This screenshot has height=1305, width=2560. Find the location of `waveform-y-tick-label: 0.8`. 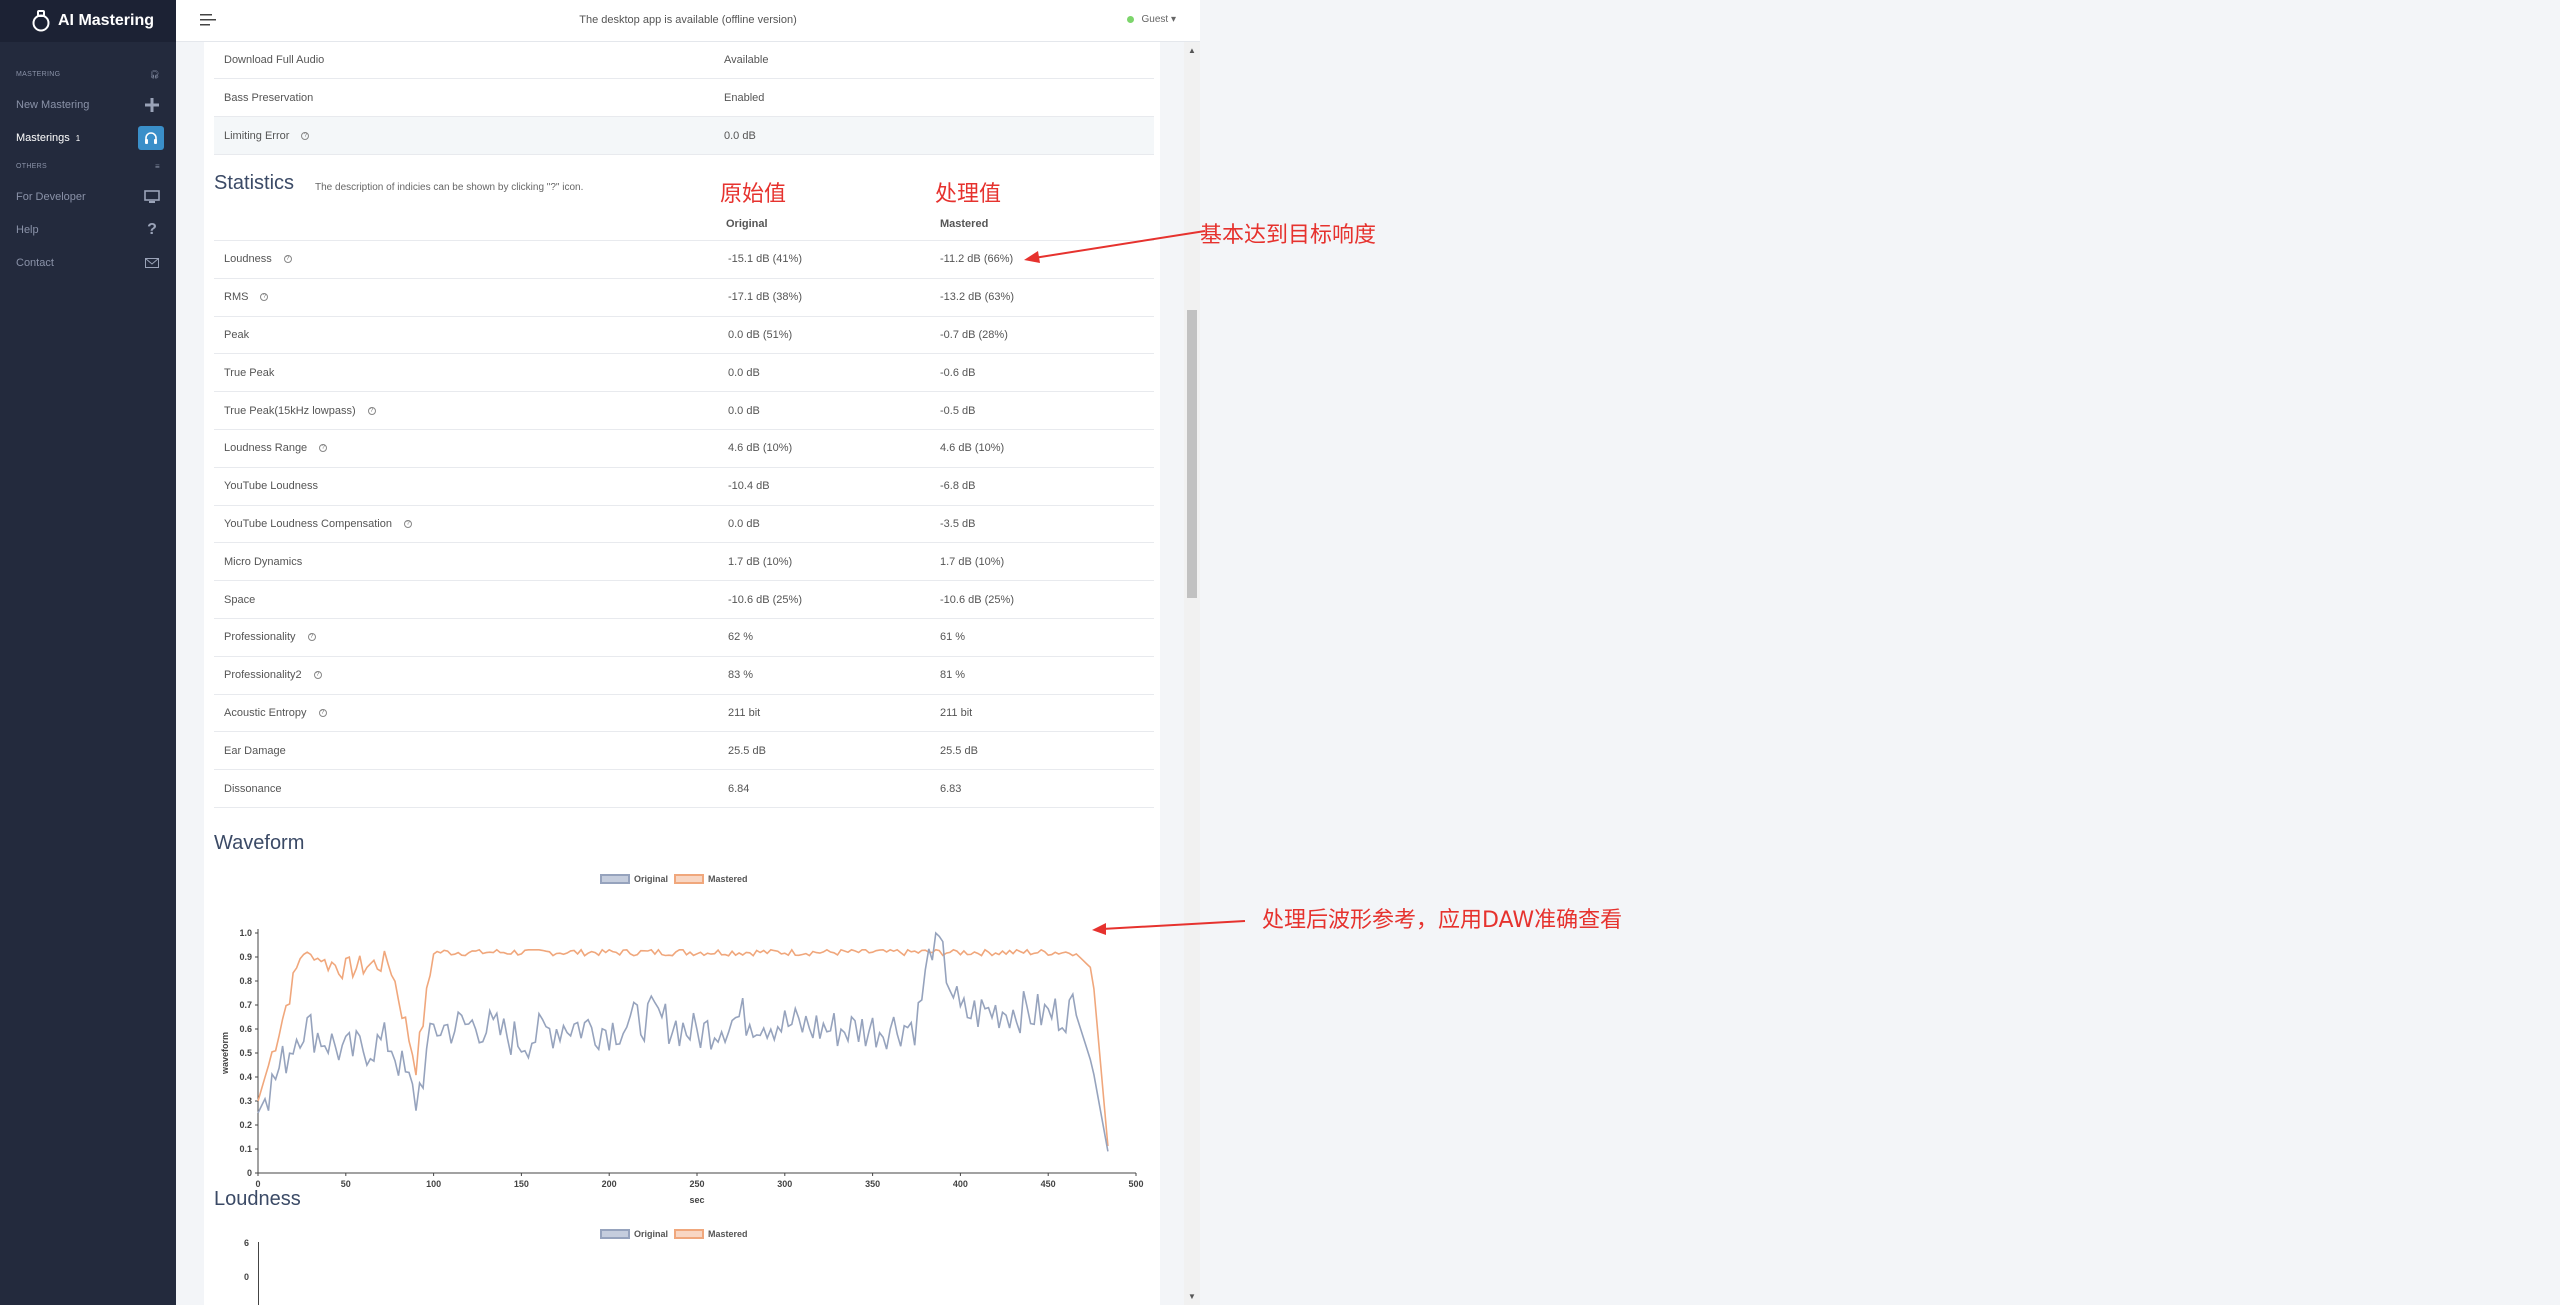

waveform-y-tick-label: 0.8 is located at coordinates (245, 981).